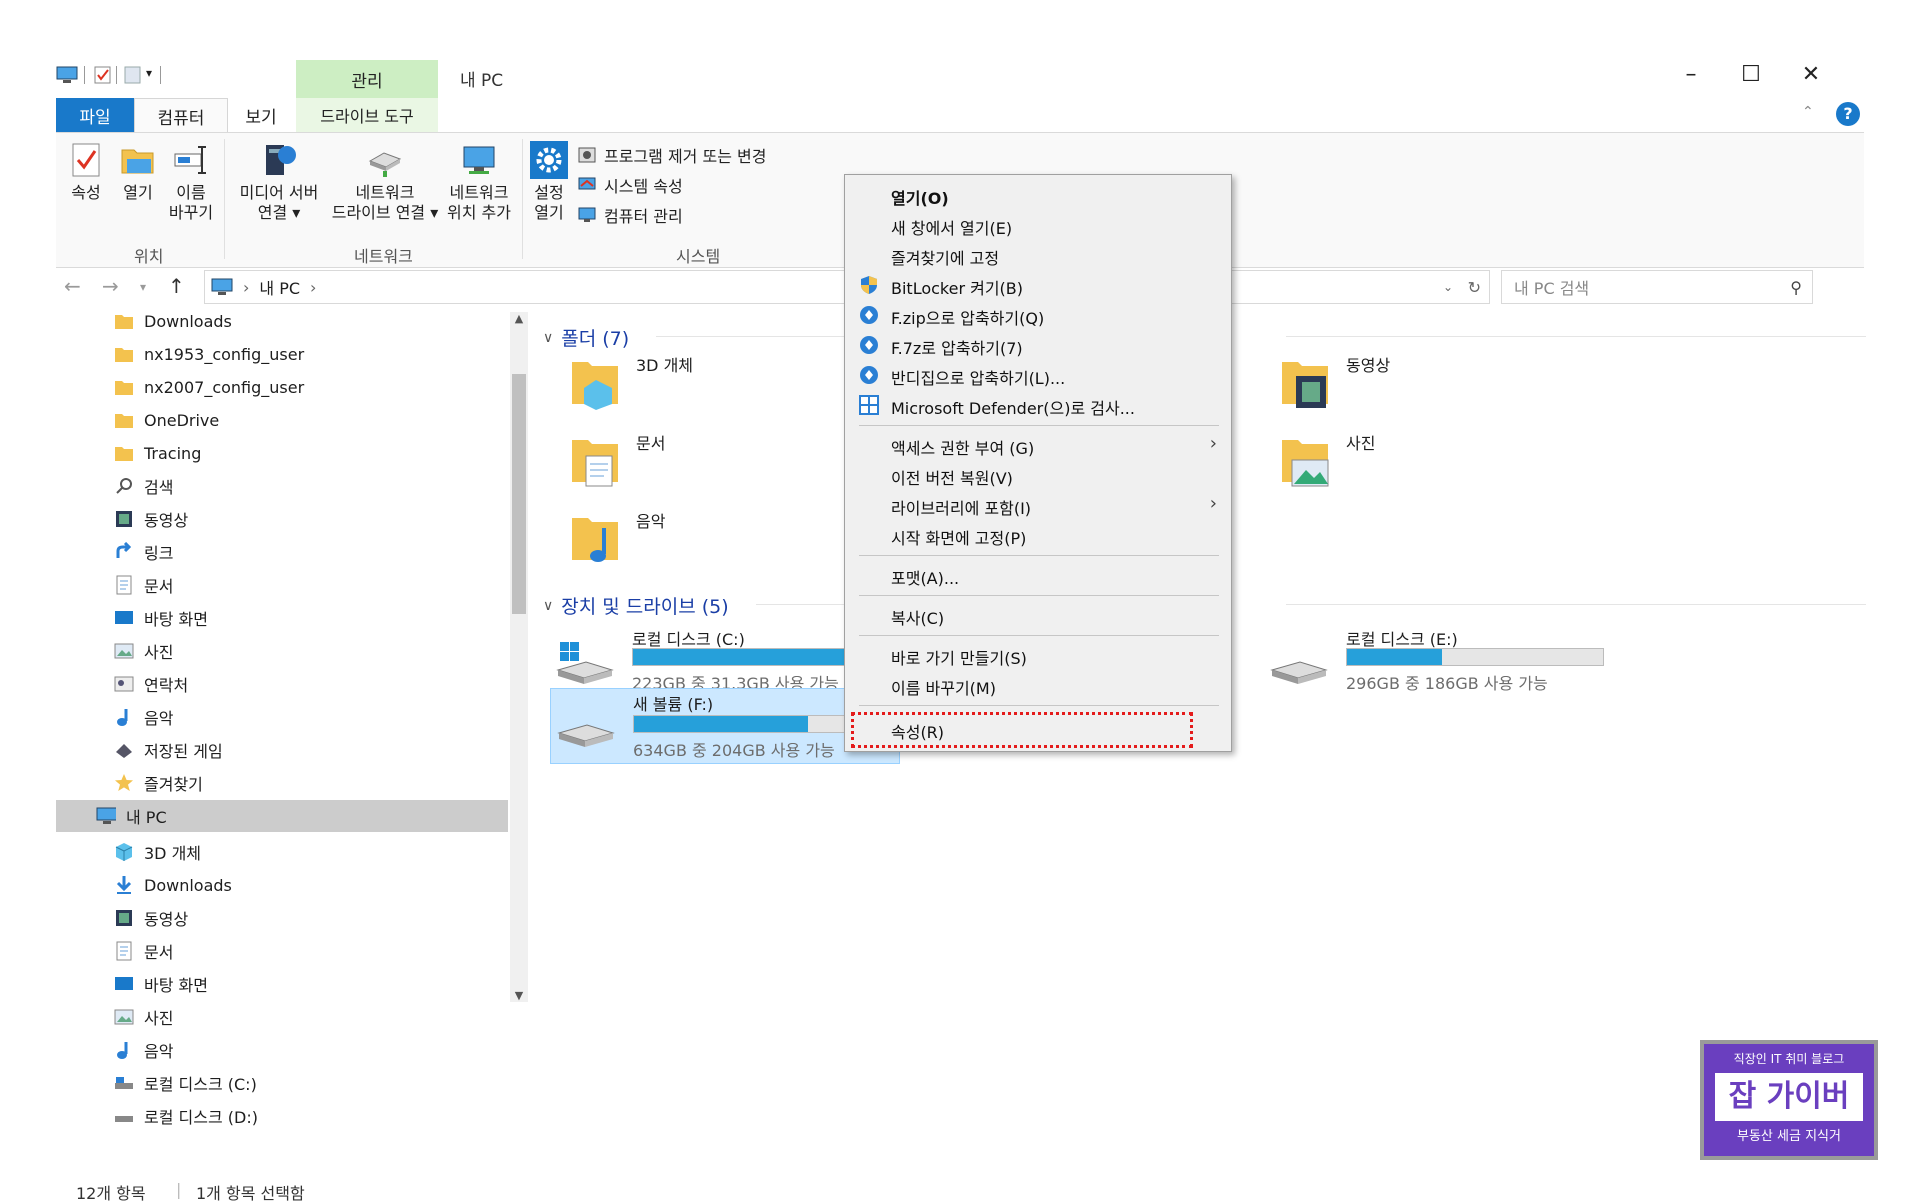 Image resolution: width=1908 pixels, height=1204 pixels. What do you see at coordinates (209, 387) in the screenshot?
I see `nav-item: nx2007_config_user` at bounding box center [209, 387].